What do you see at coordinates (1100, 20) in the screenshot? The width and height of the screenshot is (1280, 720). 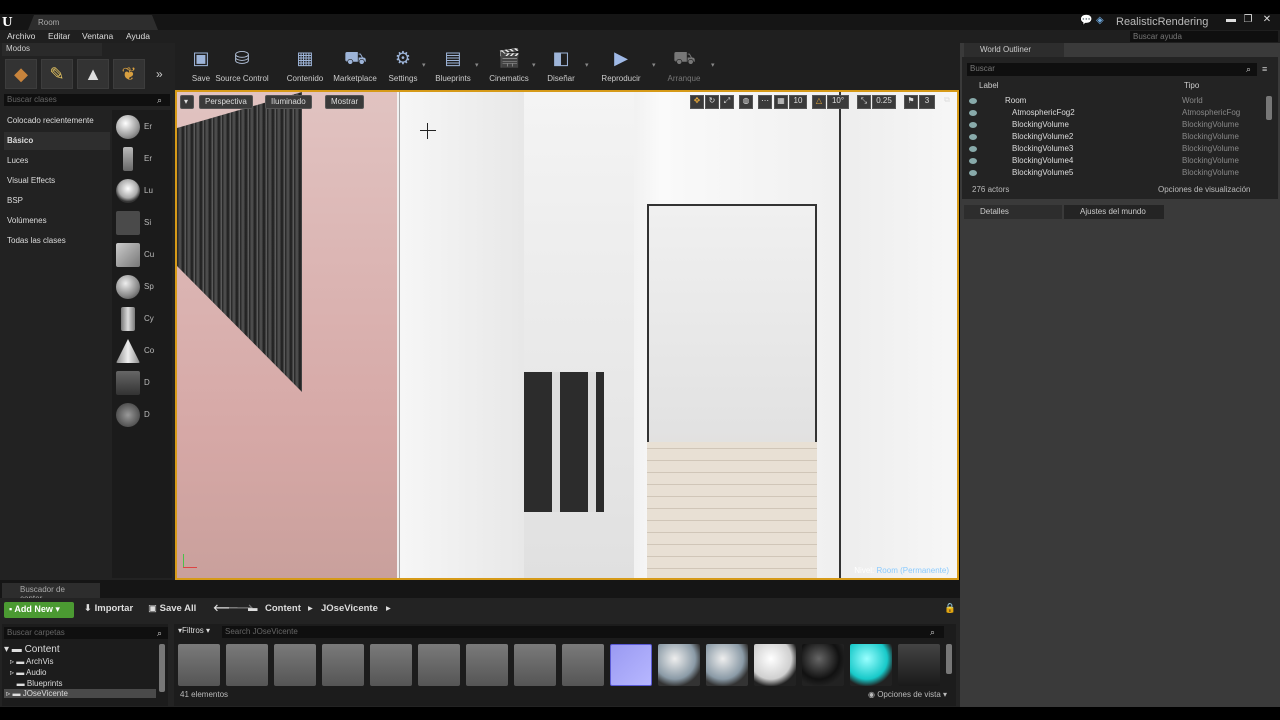 I see `source-control-status-icon: ◈` at bounding box center [1100, 20].